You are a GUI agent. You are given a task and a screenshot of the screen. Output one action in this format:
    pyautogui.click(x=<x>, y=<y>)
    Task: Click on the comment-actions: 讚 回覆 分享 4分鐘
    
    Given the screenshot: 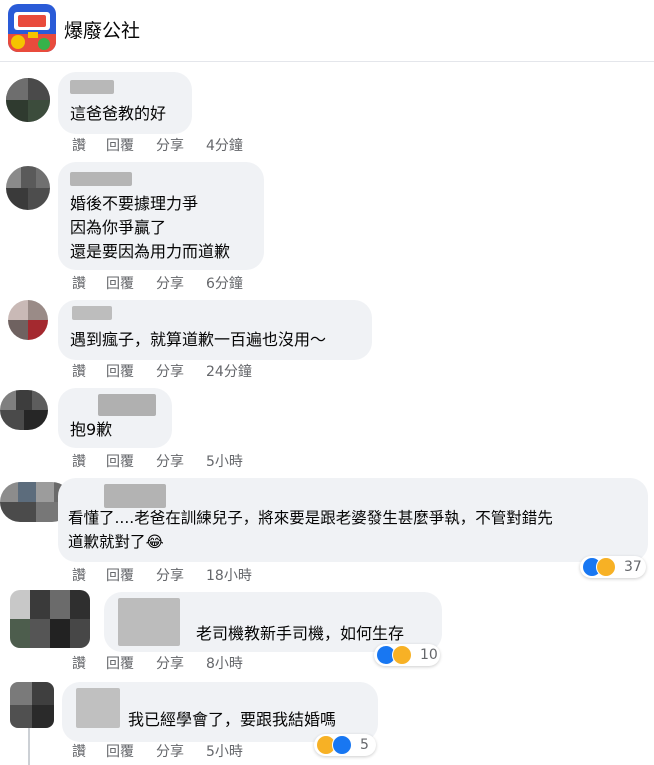 What is the action you would take?
    pyautogui.click(x=222, y=146)
    